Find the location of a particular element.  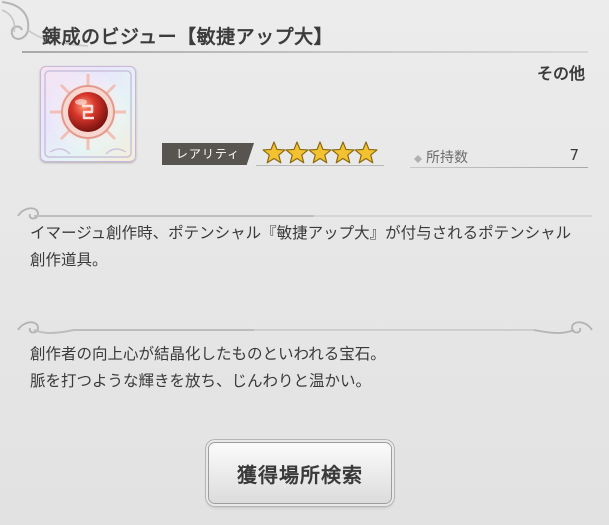

red-gem-icon is located at coordinates (88, 114).